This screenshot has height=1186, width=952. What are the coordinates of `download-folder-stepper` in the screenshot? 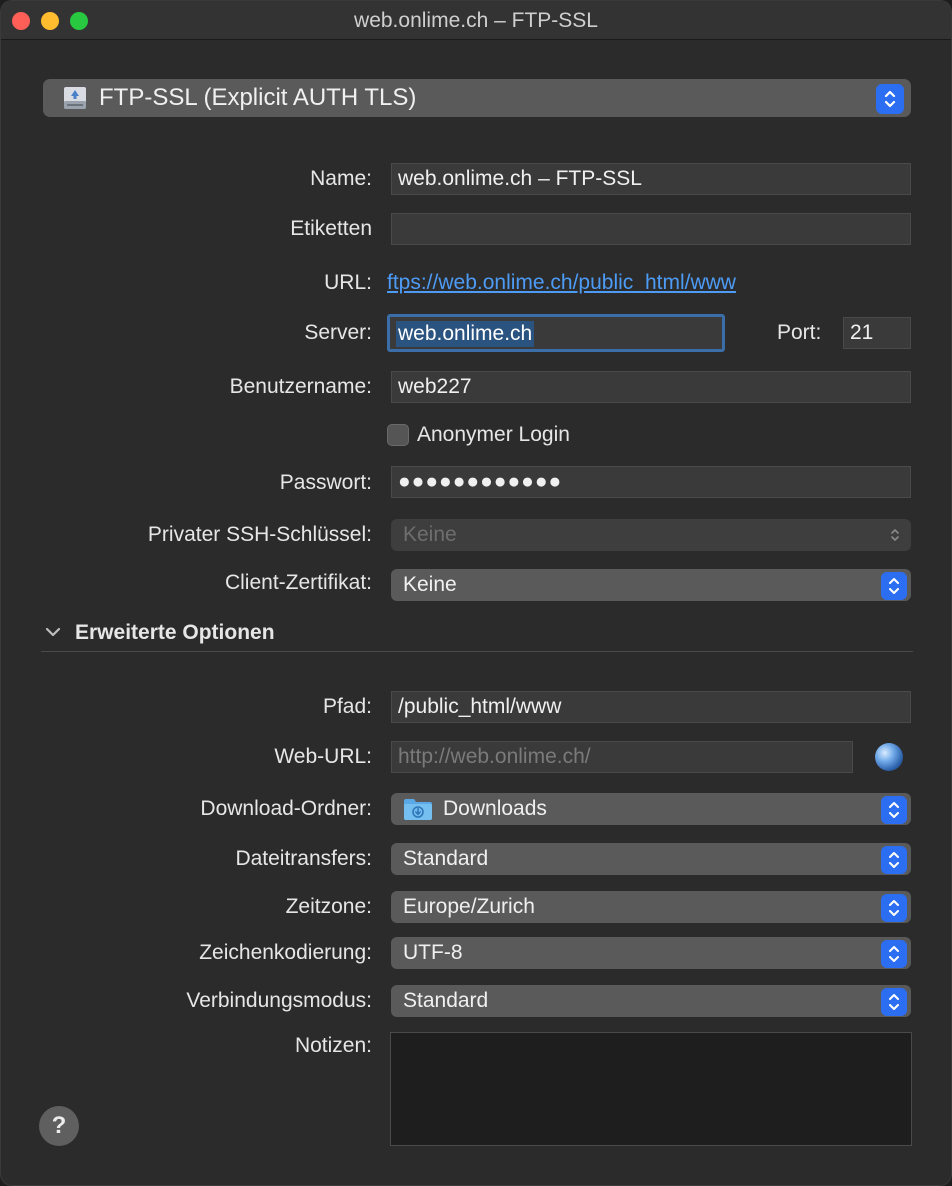 It's located at (894, 810).